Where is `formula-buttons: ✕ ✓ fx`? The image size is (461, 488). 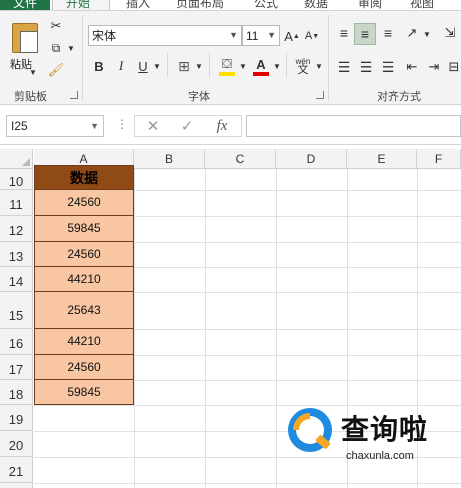 formula-buttons: ✕ ✓ fx is located at coordinates (188, 126).